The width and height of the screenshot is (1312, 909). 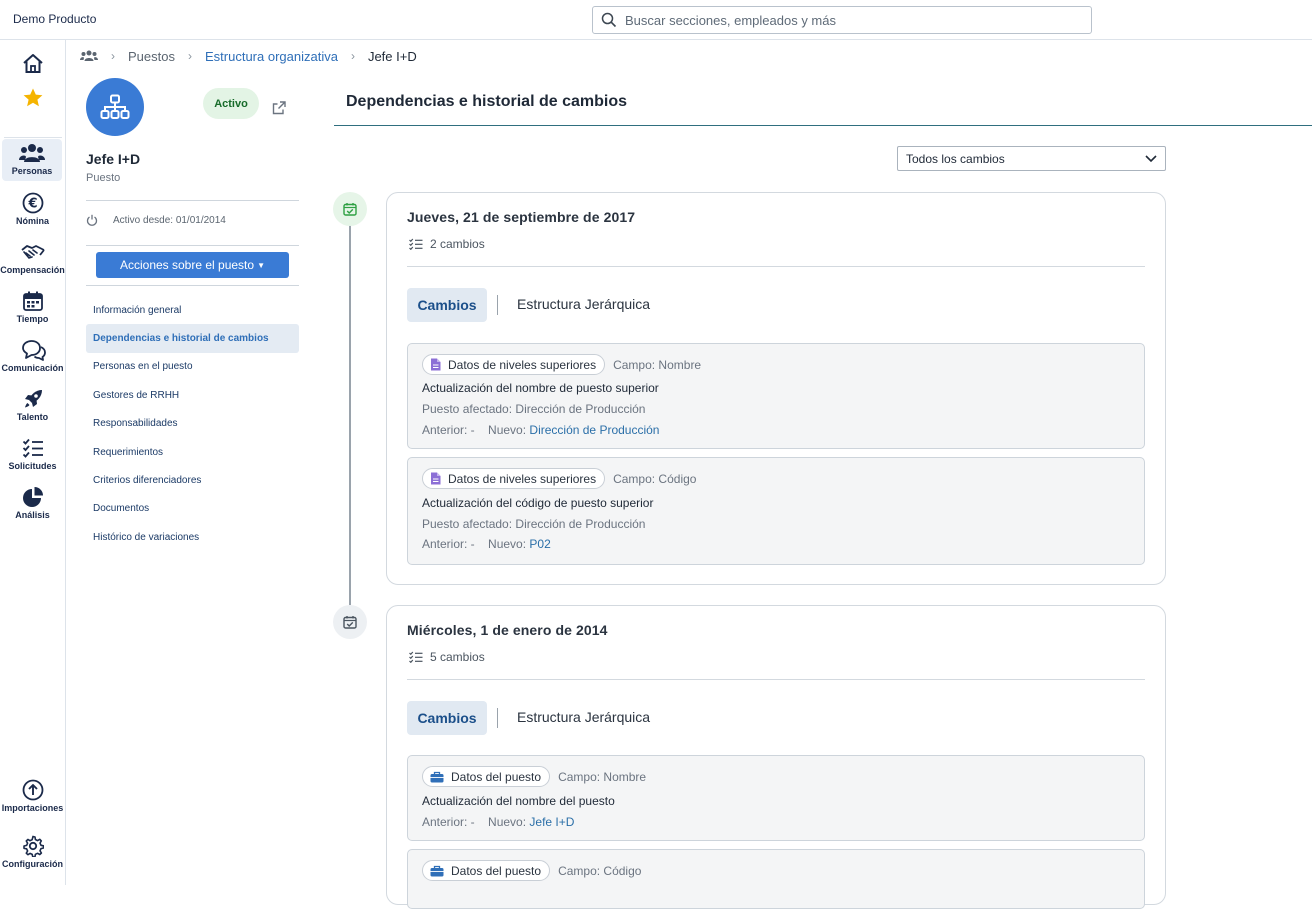 I want to click on gear-icon, so click(x=33, y=846).